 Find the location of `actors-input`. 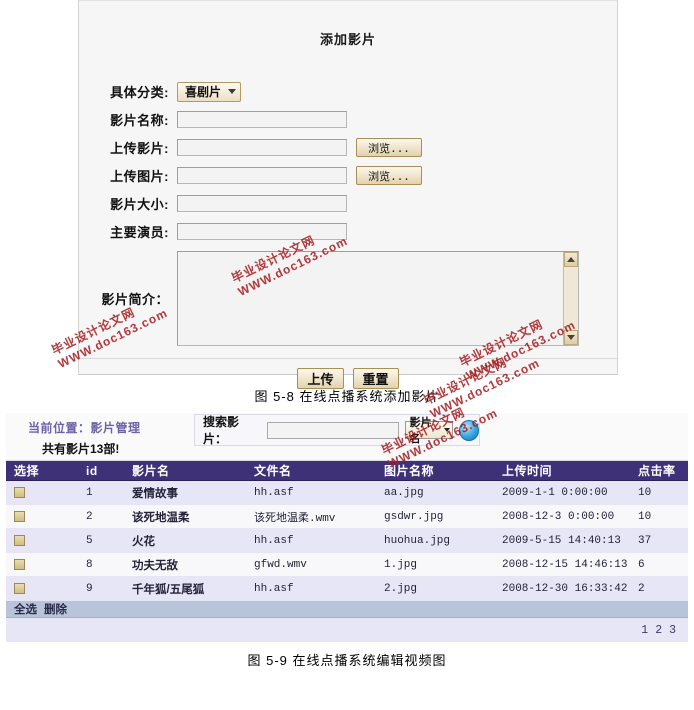

actors-input is located at coordinates (262, 231).